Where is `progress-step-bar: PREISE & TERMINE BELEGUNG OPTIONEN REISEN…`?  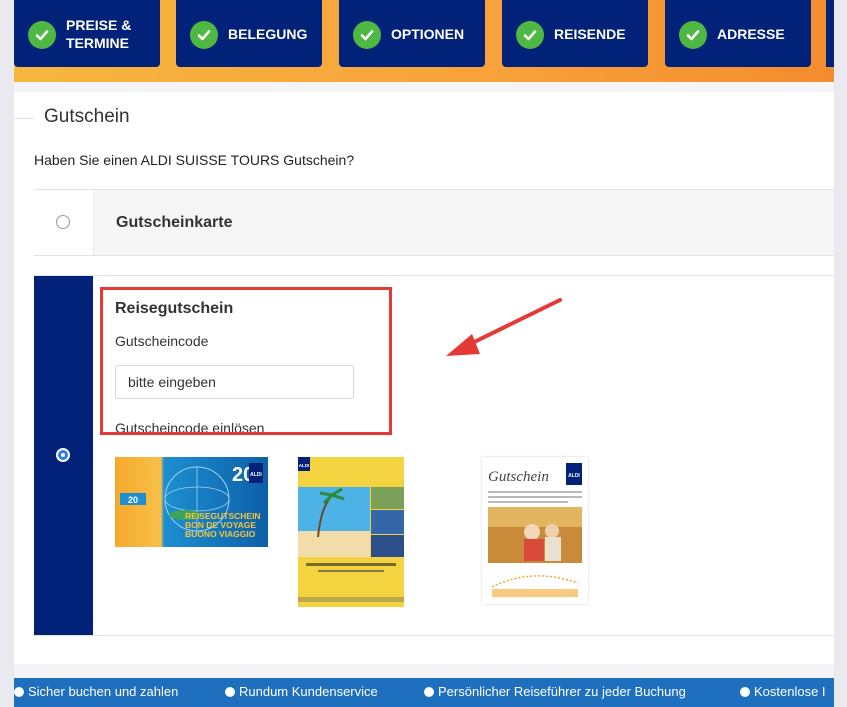 progress-step-bar: PREISE & TERMINE BELEGUNG OPTIONEN REISEN… is located at coordinates (424, 41).